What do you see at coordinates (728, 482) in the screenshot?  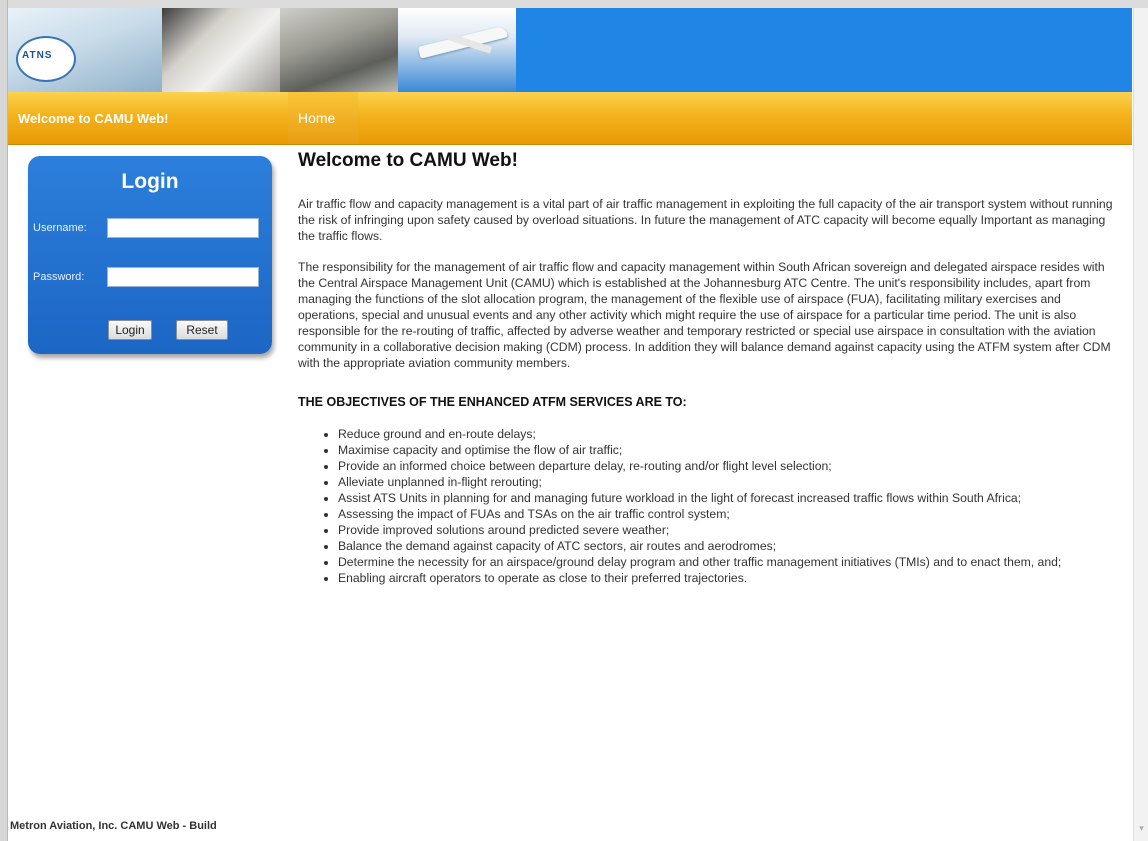 I see `list-item: Alleviate unplanned in-flight rerouting;` at bounding box center [728, 482].